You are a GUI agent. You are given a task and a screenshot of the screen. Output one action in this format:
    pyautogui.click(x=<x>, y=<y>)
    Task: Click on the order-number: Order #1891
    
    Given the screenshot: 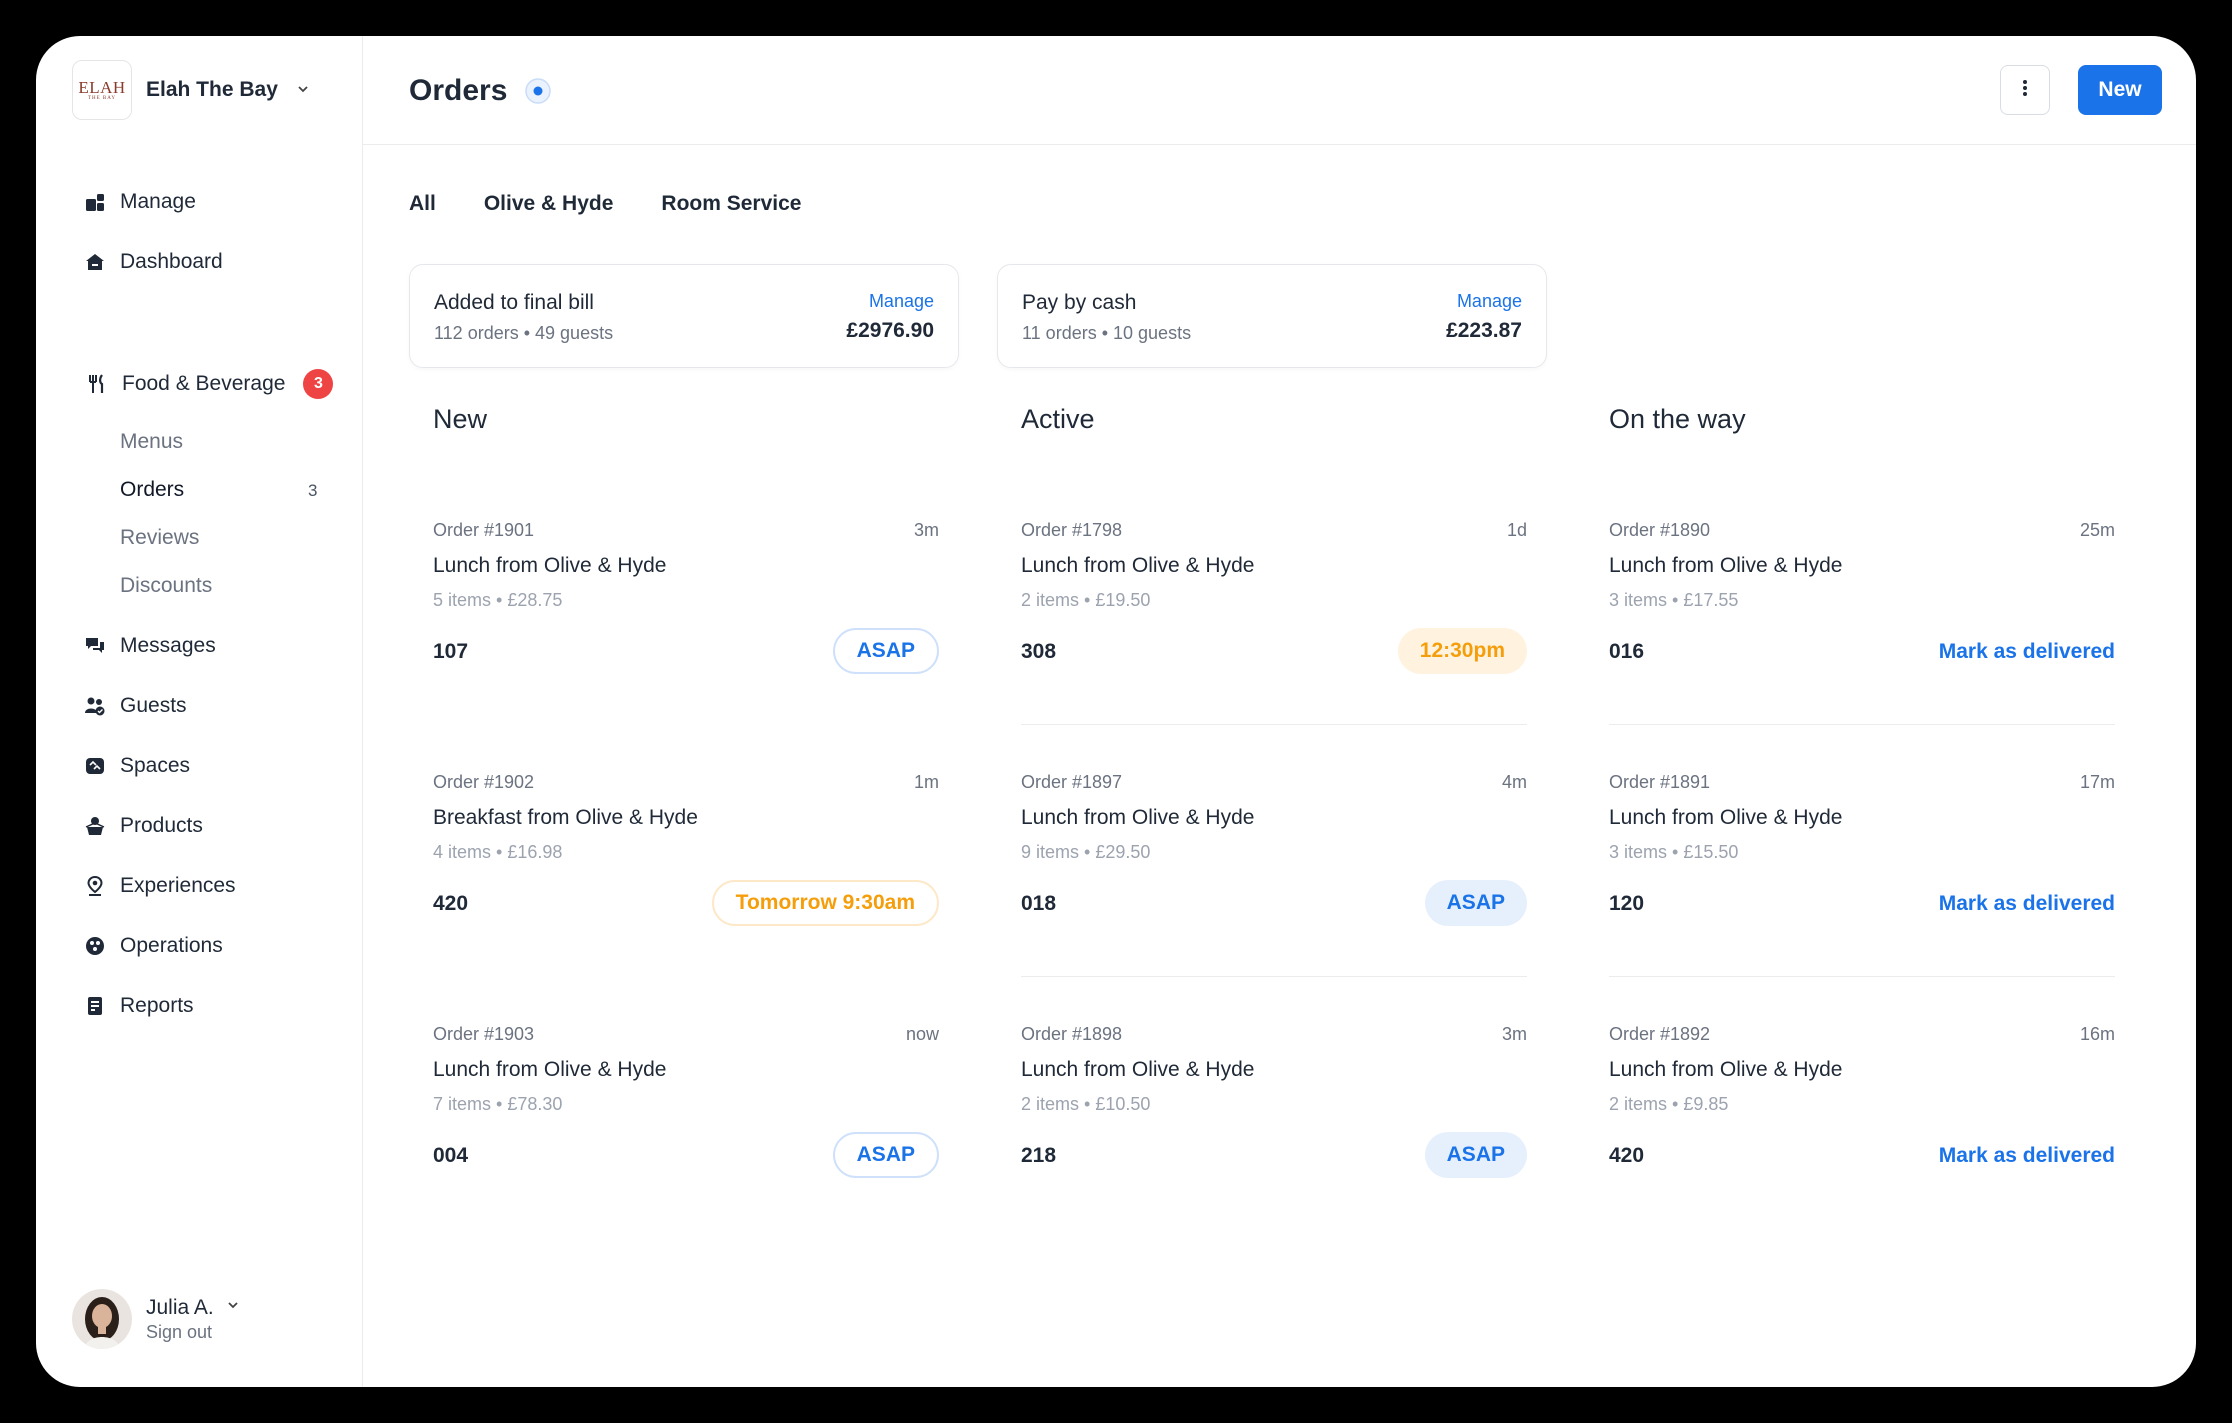 What is the action you would take?
    pyautogui.click(x=1660, y=782)
    